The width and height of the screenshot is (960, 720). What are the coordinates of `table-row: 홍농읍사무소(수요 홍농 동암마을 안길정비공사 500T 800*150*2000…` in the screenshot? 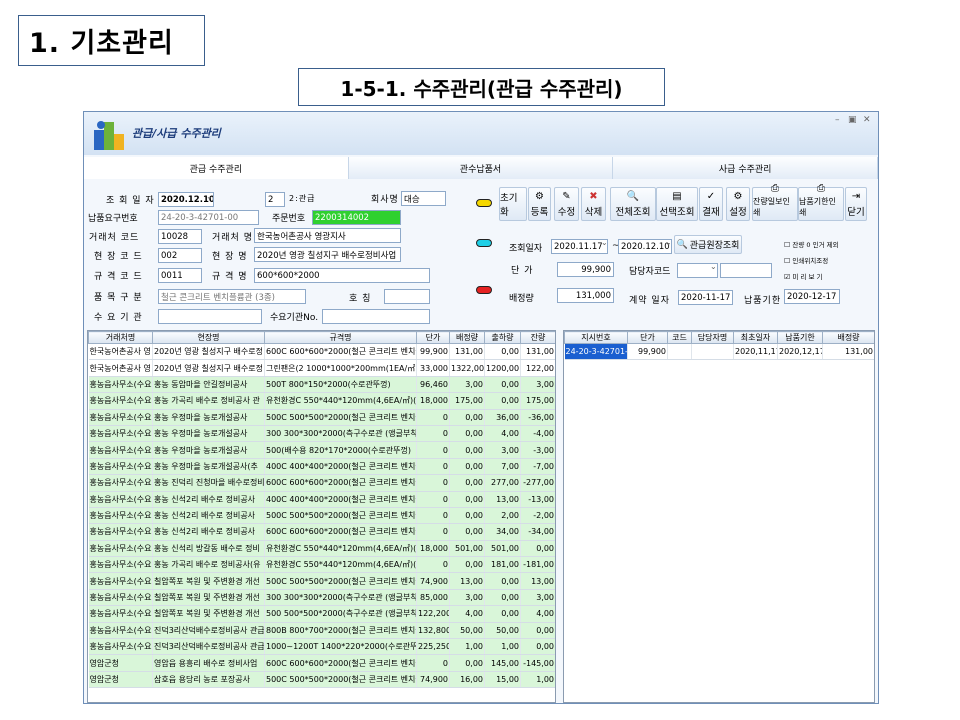 It's located at (321, 385).